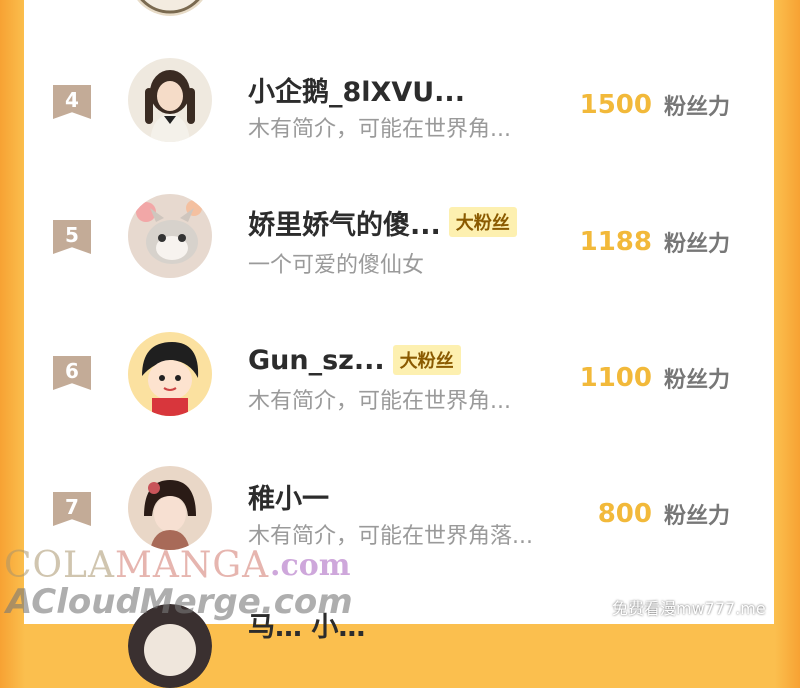 This screenshot has width=800, height=688. What do you see at coordinates (615, 105) in the screenshot?
I see `fans-number: 1500` at bounding box center [615, 105].